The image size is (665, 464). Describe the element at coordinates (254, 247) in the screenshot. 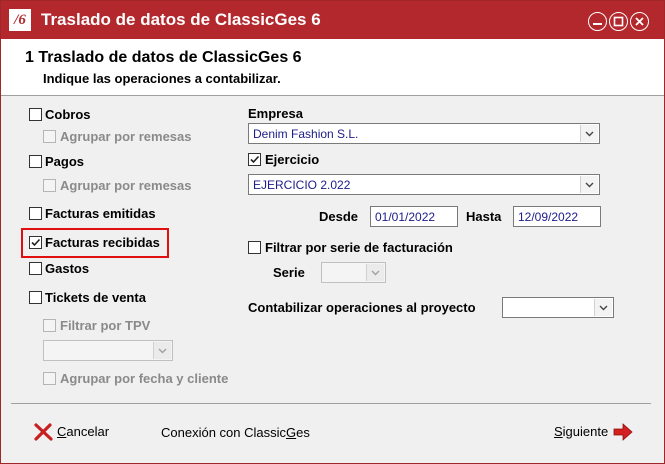

I see `filtrar-serie-checkbox` at that location.